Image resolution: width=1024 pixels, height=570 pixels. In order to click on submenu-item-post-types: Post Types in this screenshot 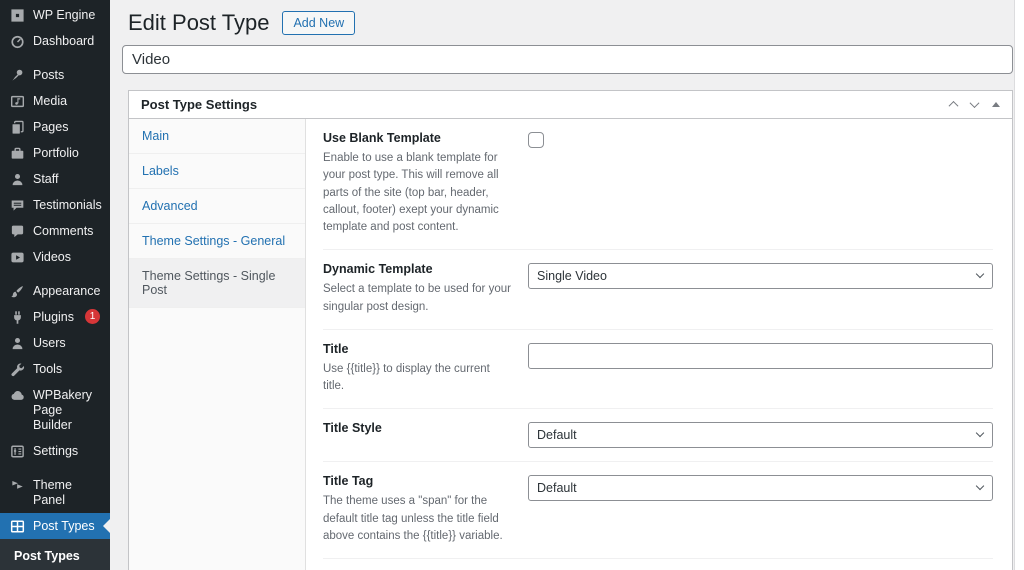, I will do `click(55, 556)`.